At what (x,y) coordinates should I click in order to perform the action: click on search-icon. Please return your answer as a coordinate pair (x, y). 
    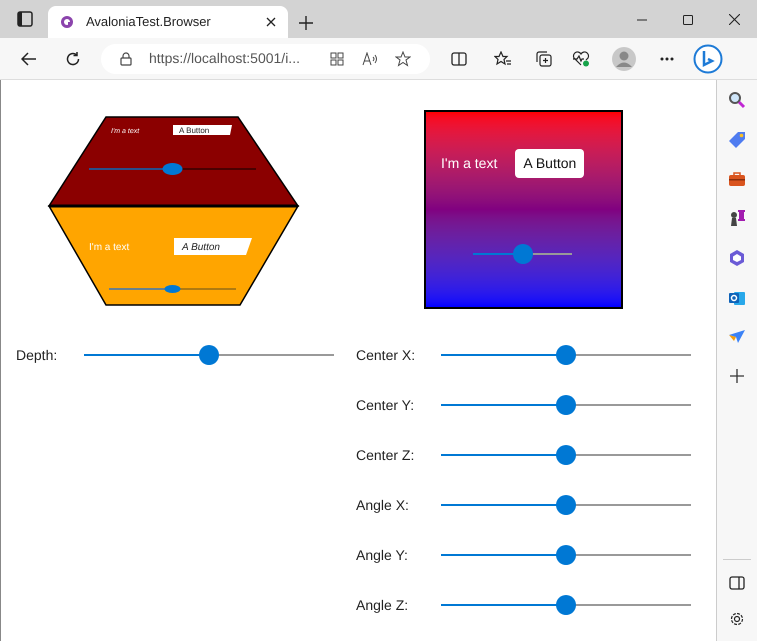
    Looking at the image, I should click on (737, 100).